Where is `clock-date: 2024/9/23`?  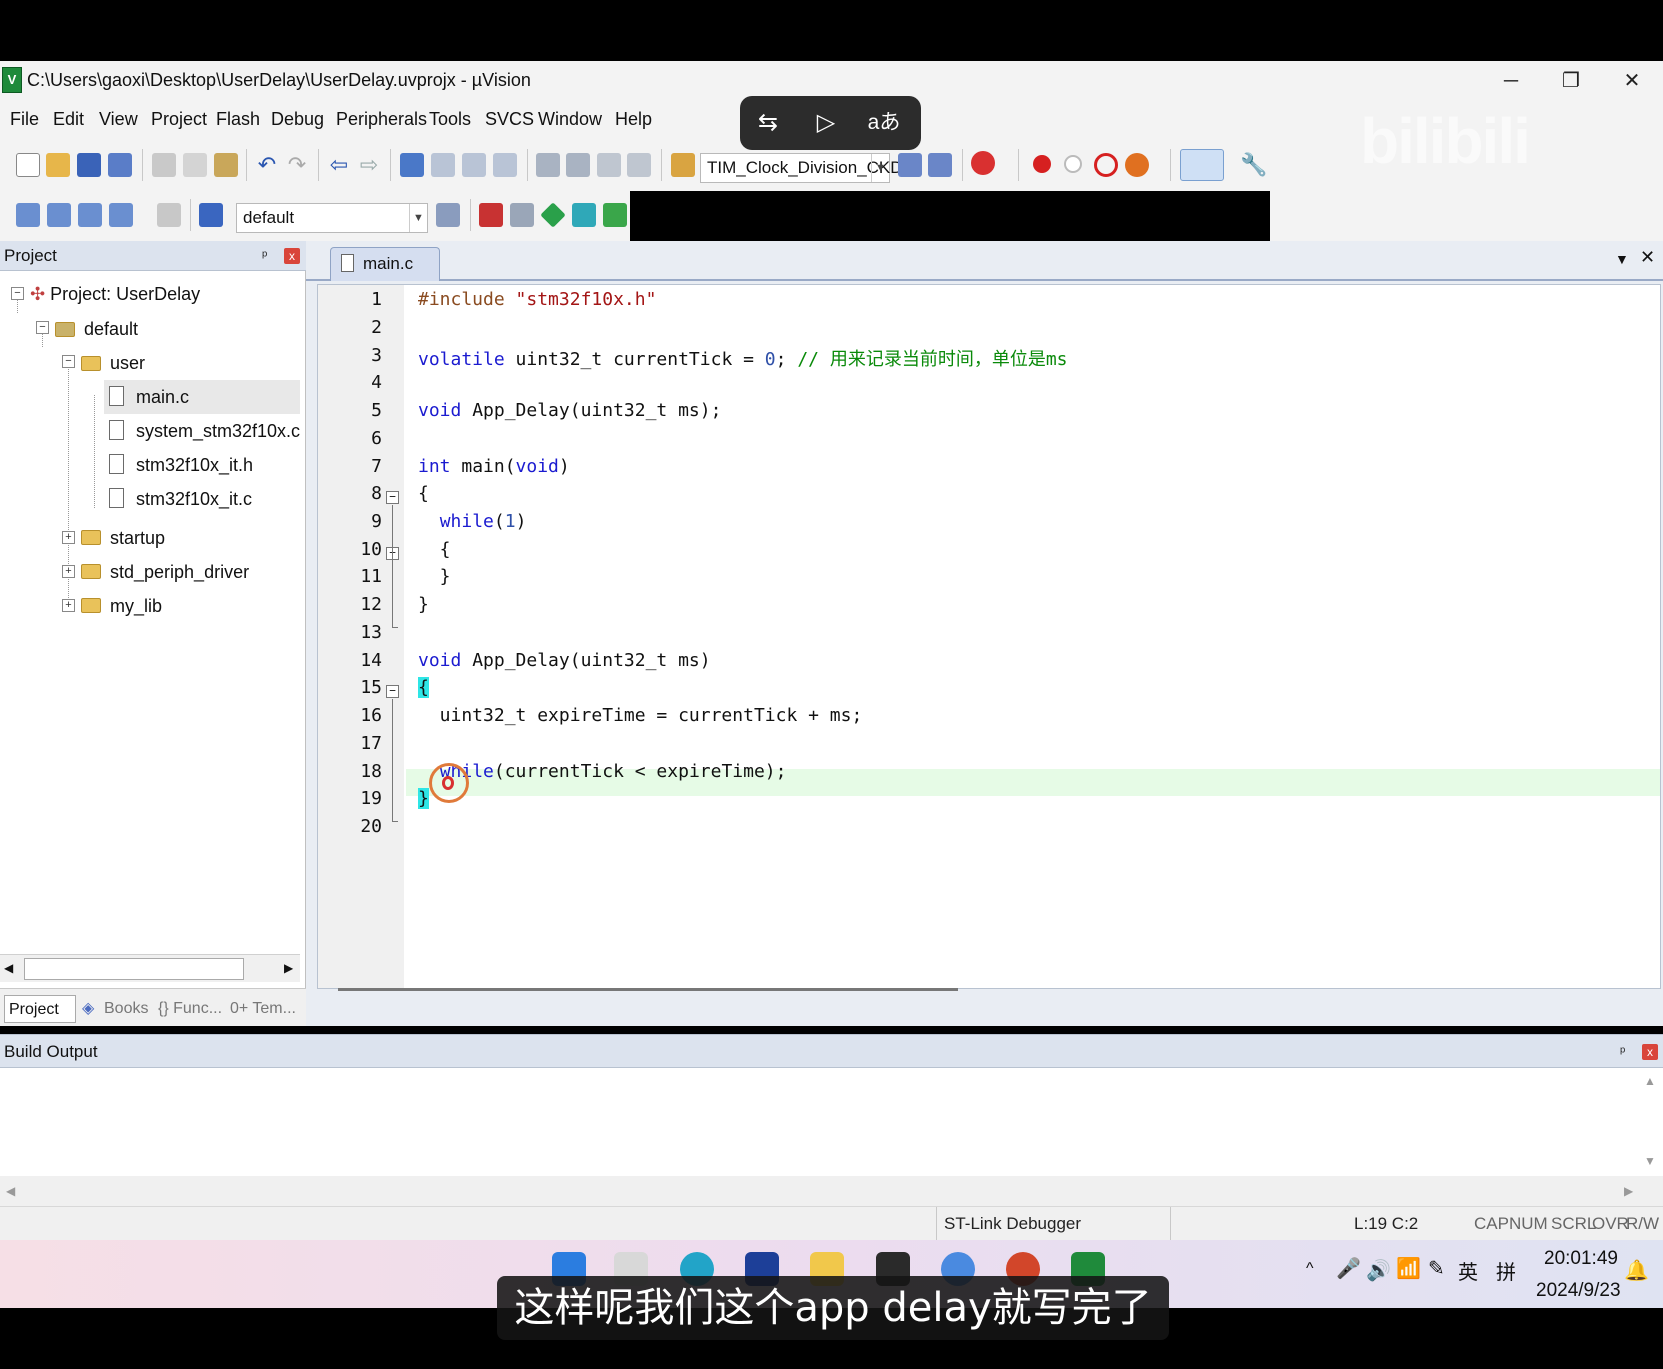
clock-date: 2024/9/23 is located at coordinates (1578, 1291).